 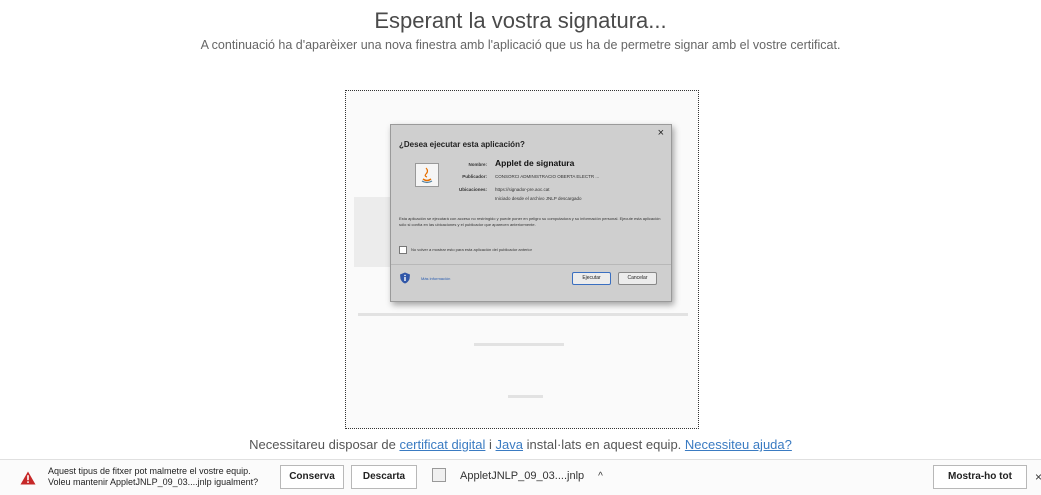 I want to click on dialog-separator, so click(x=531, y=264).